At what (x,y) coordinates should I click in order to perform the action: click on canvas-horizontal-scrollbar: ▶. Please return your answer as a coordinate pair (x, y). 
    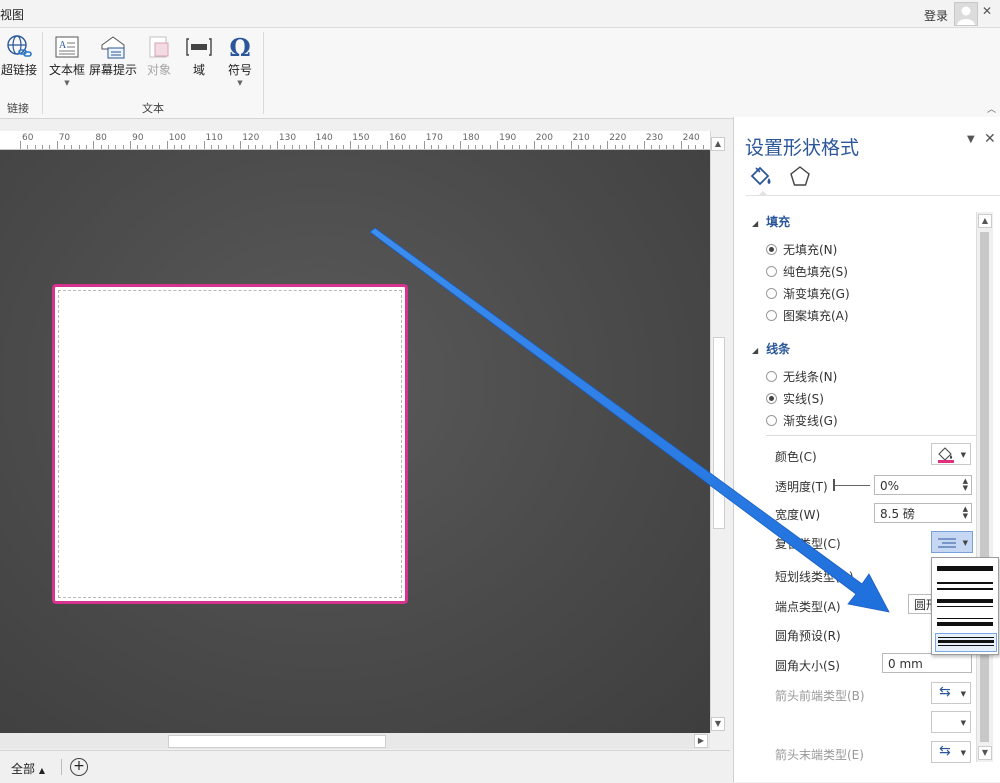
    Looking at the image, I should click on (355, 741).